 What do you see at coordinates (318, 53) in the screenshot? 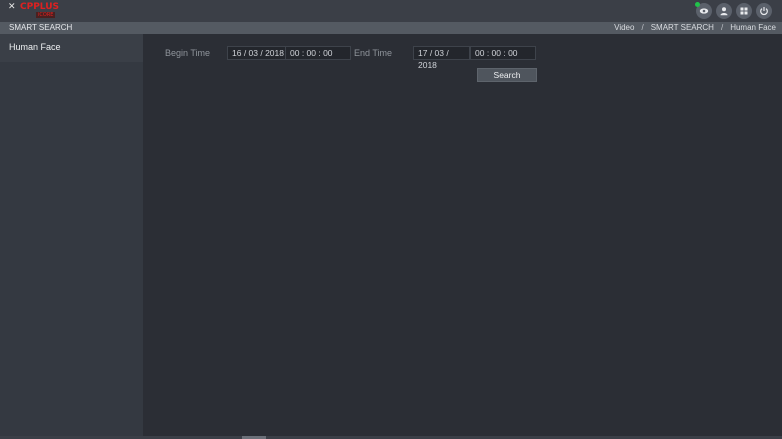
I see `begin-time-input: 00 : 00 : 00` at bounding box center [318, 53].